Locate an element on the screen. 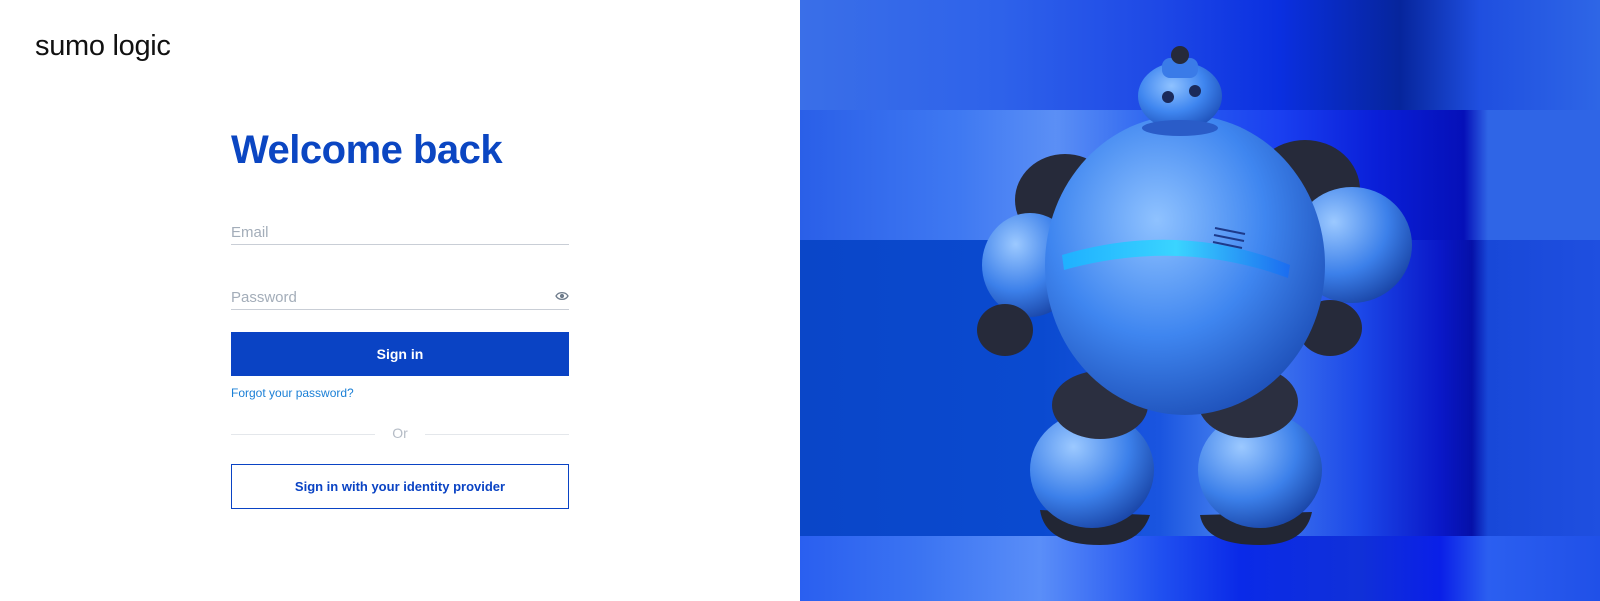 The width and height of the screenshot is (1600, 601). email-field is located at coordinates (400, 232).